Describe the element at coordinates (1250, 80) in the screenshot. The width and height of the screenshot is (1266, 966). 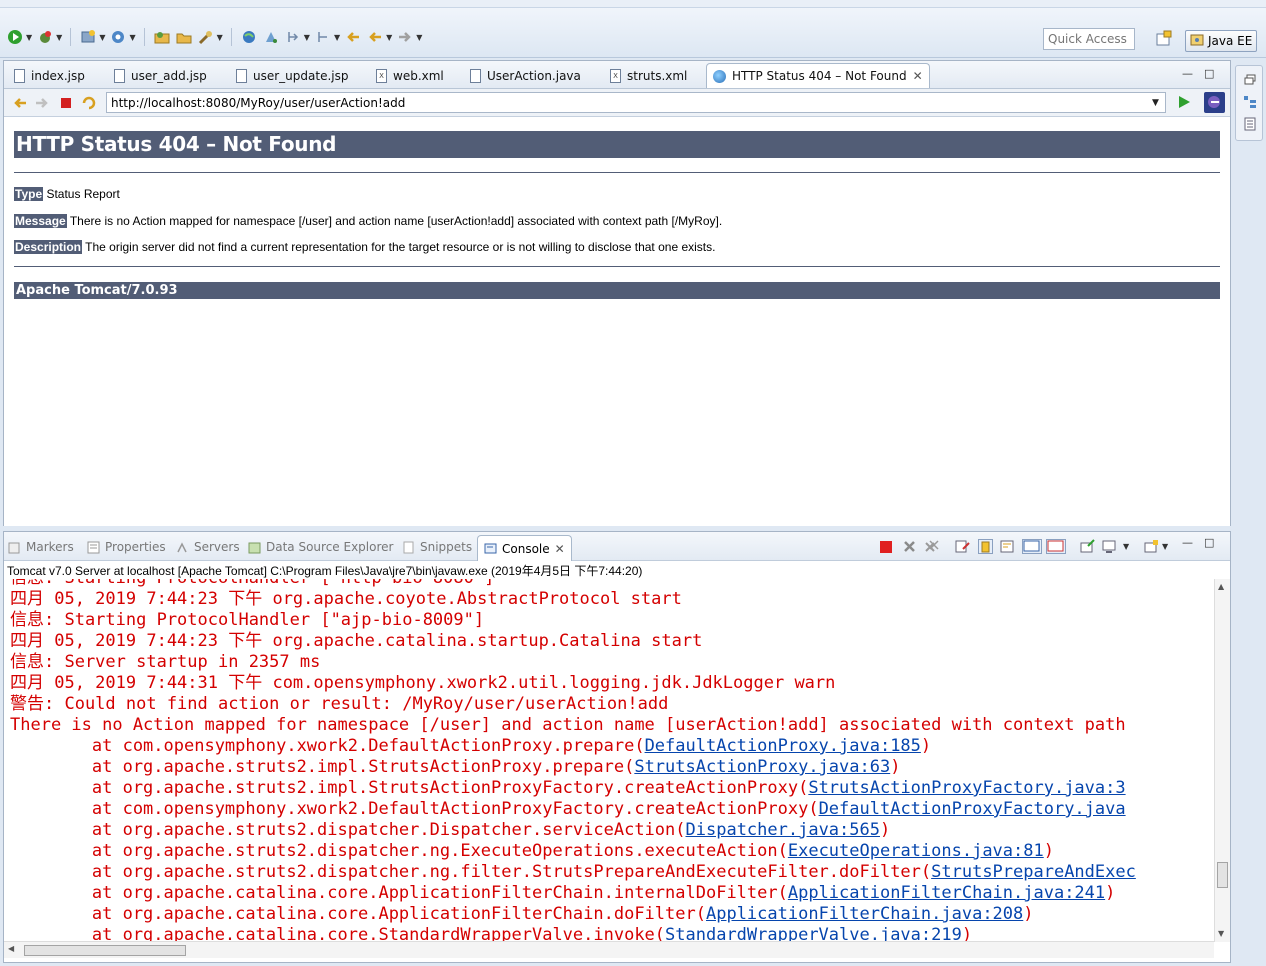
I see `restore-icon` at that location.